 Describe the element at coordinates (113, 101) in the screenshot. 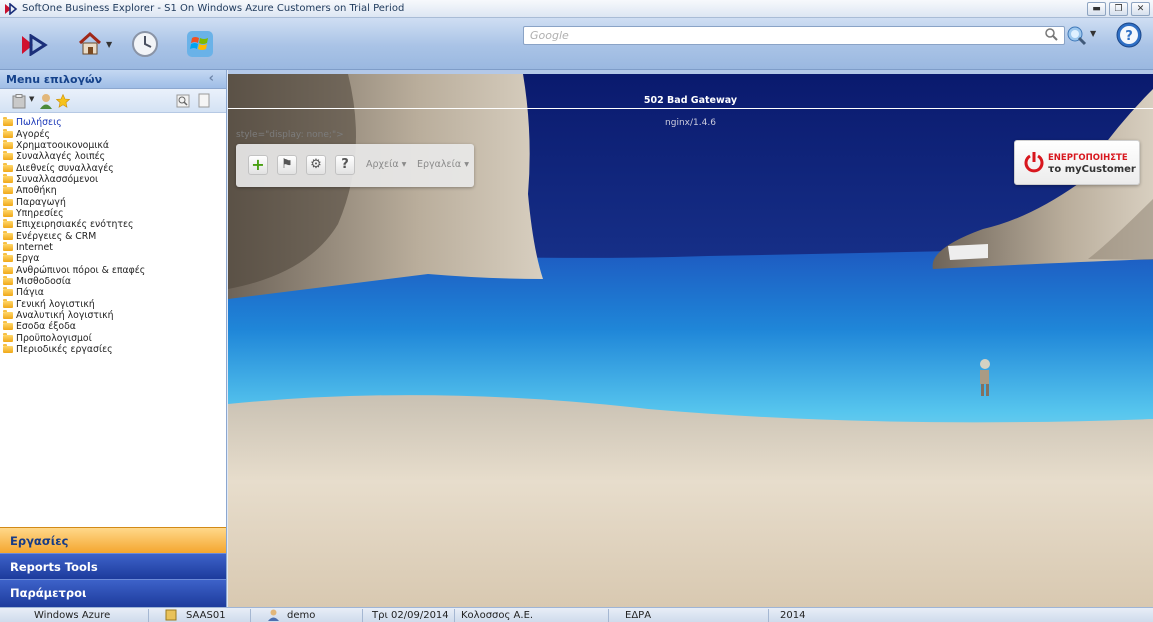

I see `sidebar-toolbar: ▼` at that location.